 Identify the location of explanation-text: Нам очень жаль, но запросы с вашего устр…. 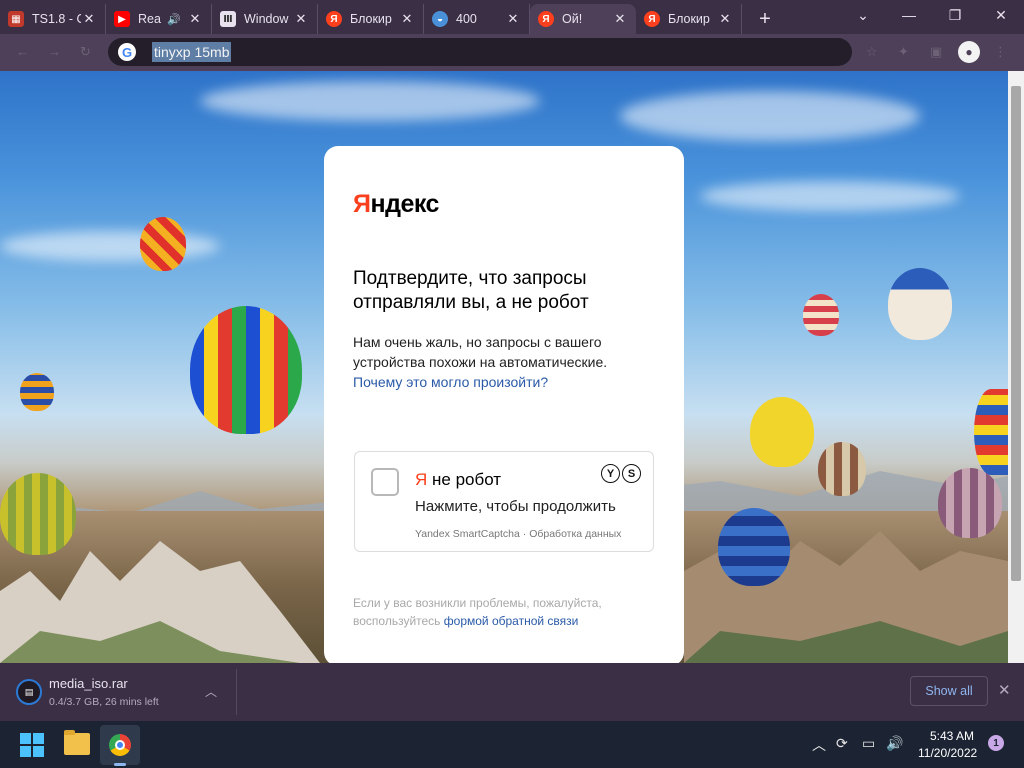
(503, 362).